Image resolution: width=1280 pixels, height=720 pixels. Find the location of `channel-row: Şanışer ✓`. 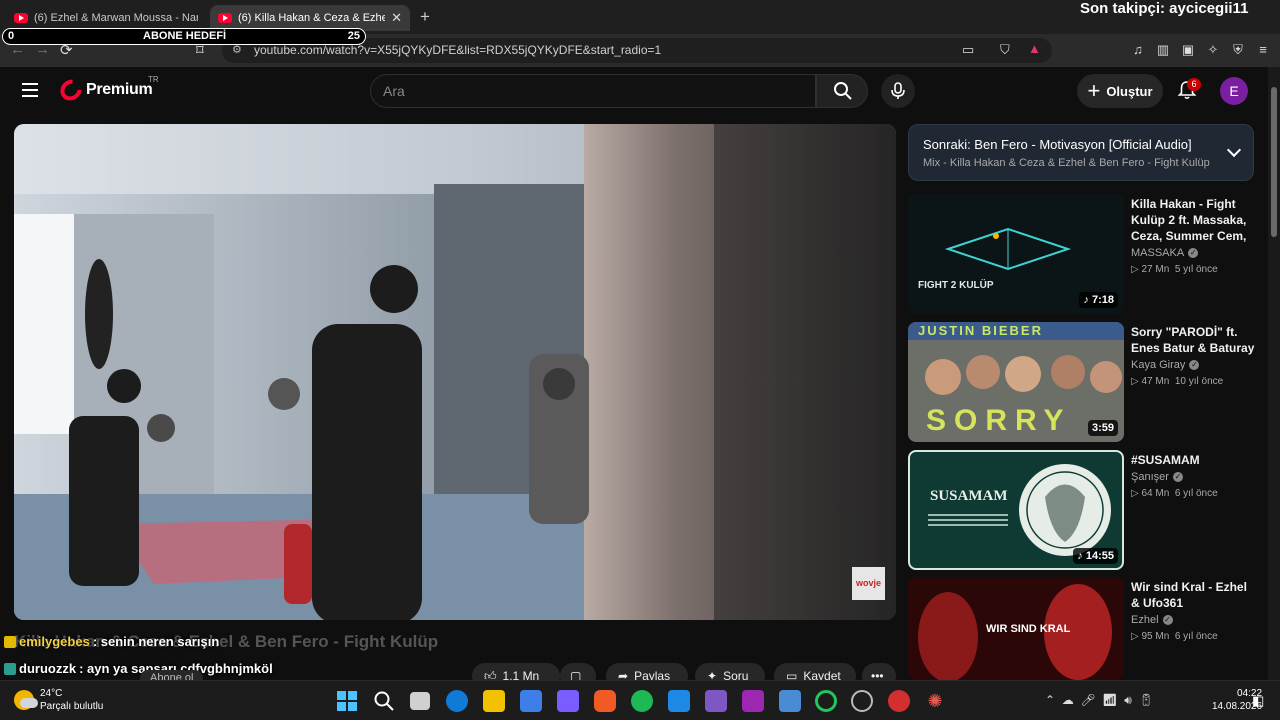

channel-row: Şanışer ✓ is located at coordinates (1194, 477).